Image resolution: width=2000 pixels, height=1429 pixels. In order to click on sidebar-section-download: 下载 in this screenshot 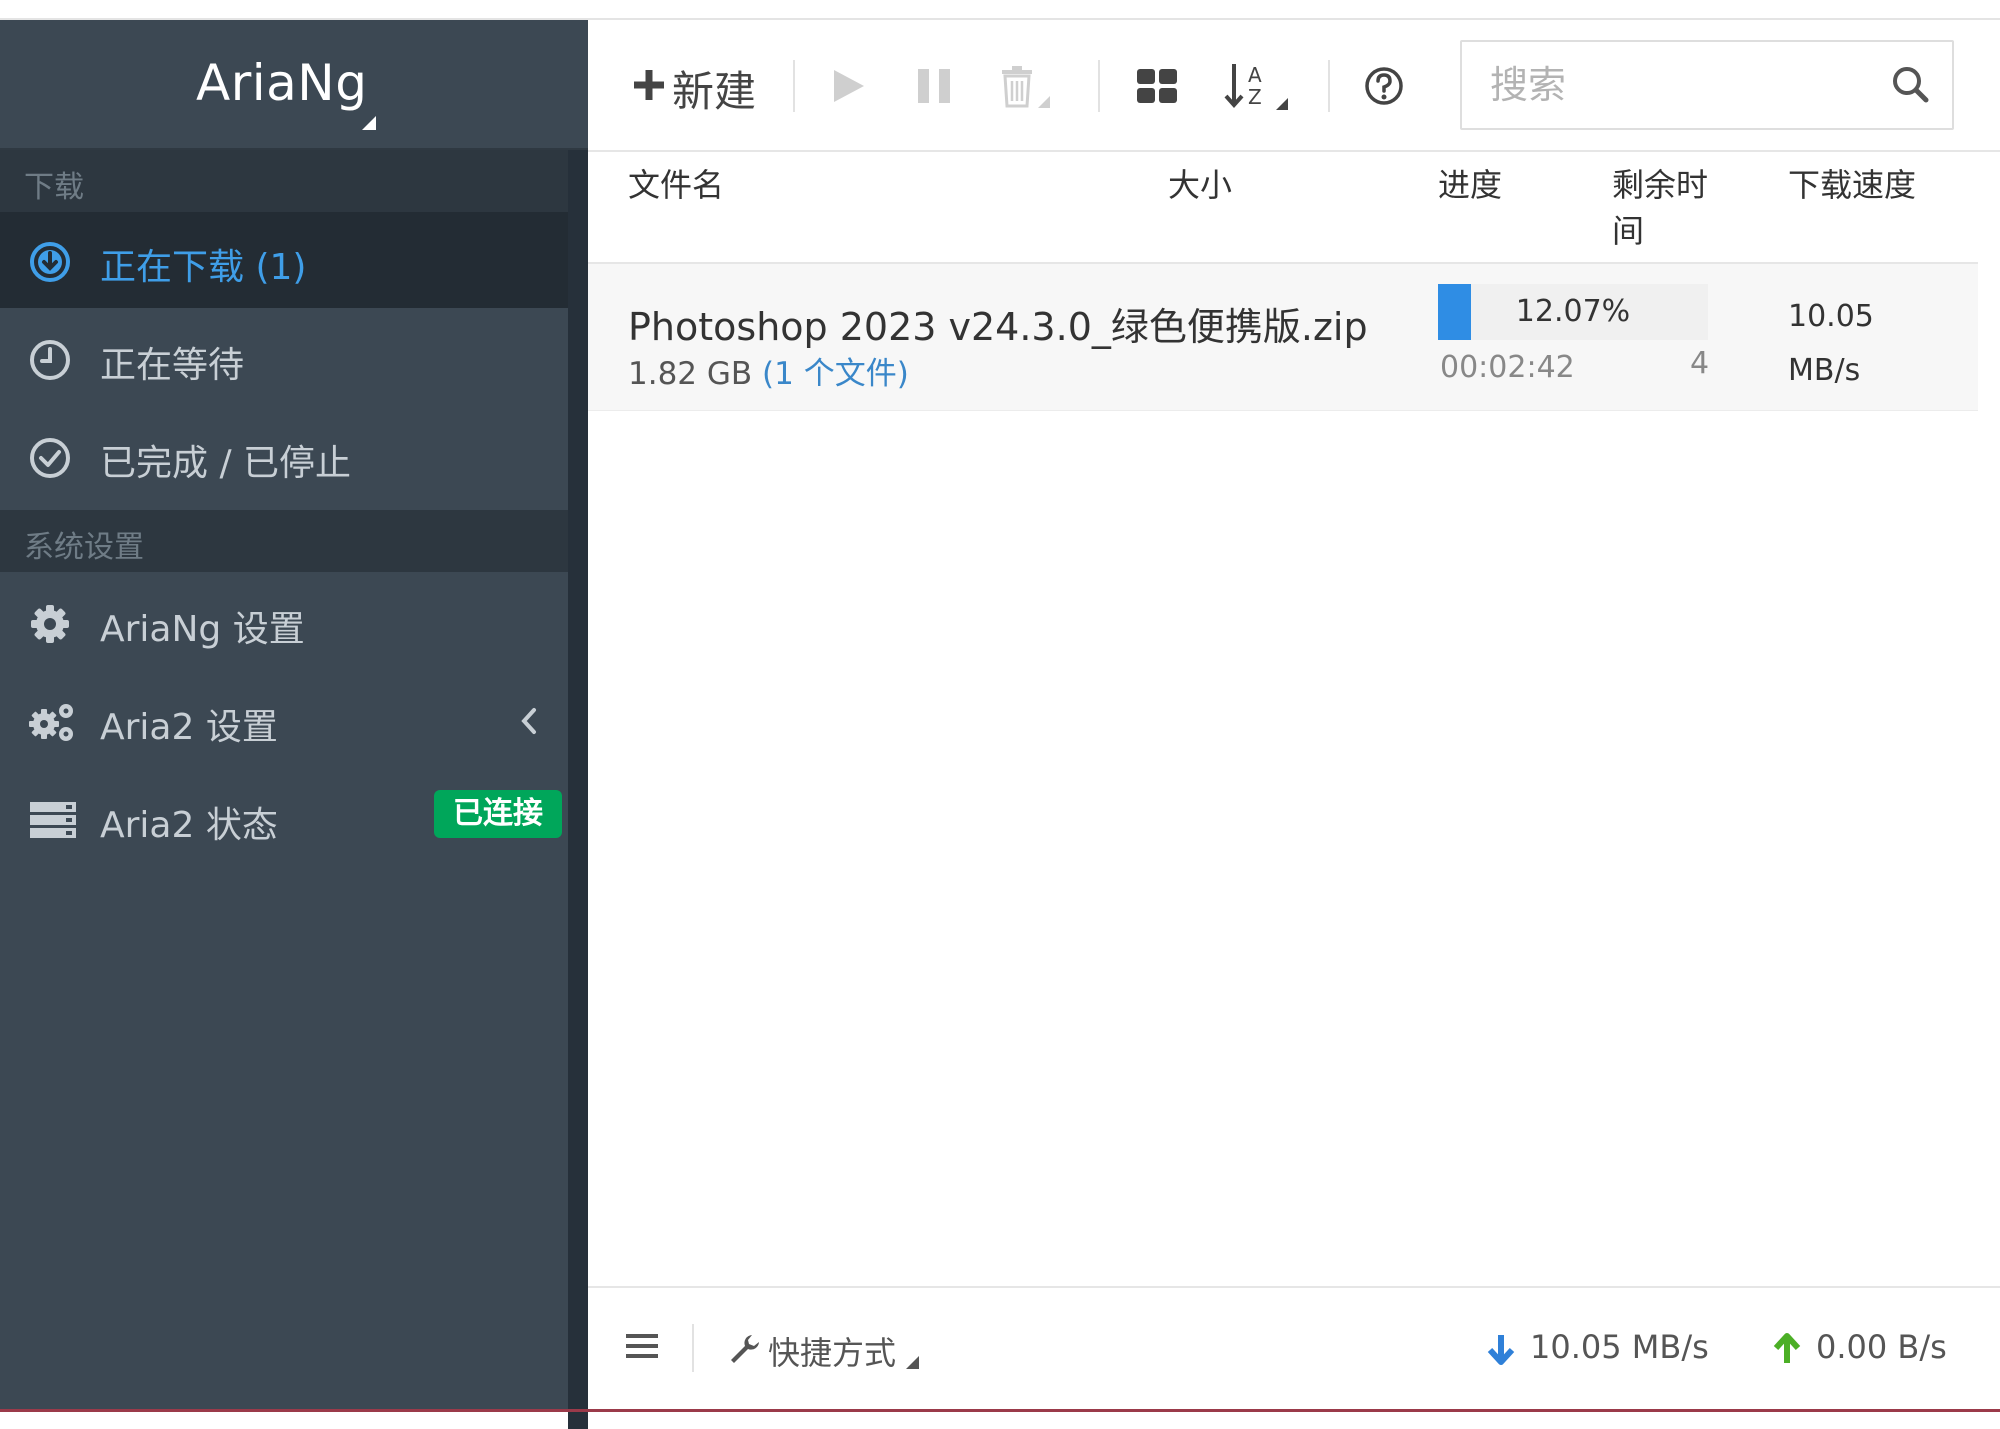, I will do `click(284, 181)`.